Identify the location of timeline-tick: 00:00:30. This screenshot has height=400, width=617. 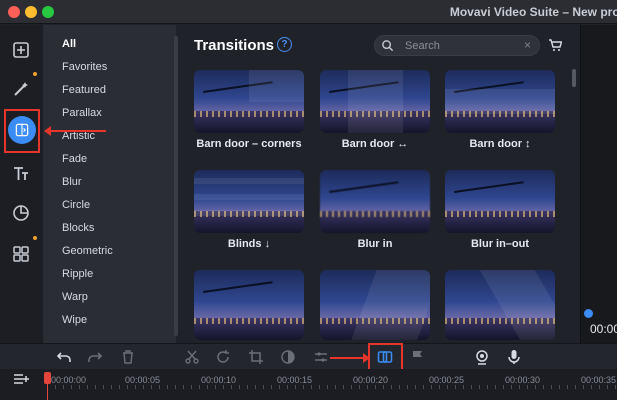
(523, 380).